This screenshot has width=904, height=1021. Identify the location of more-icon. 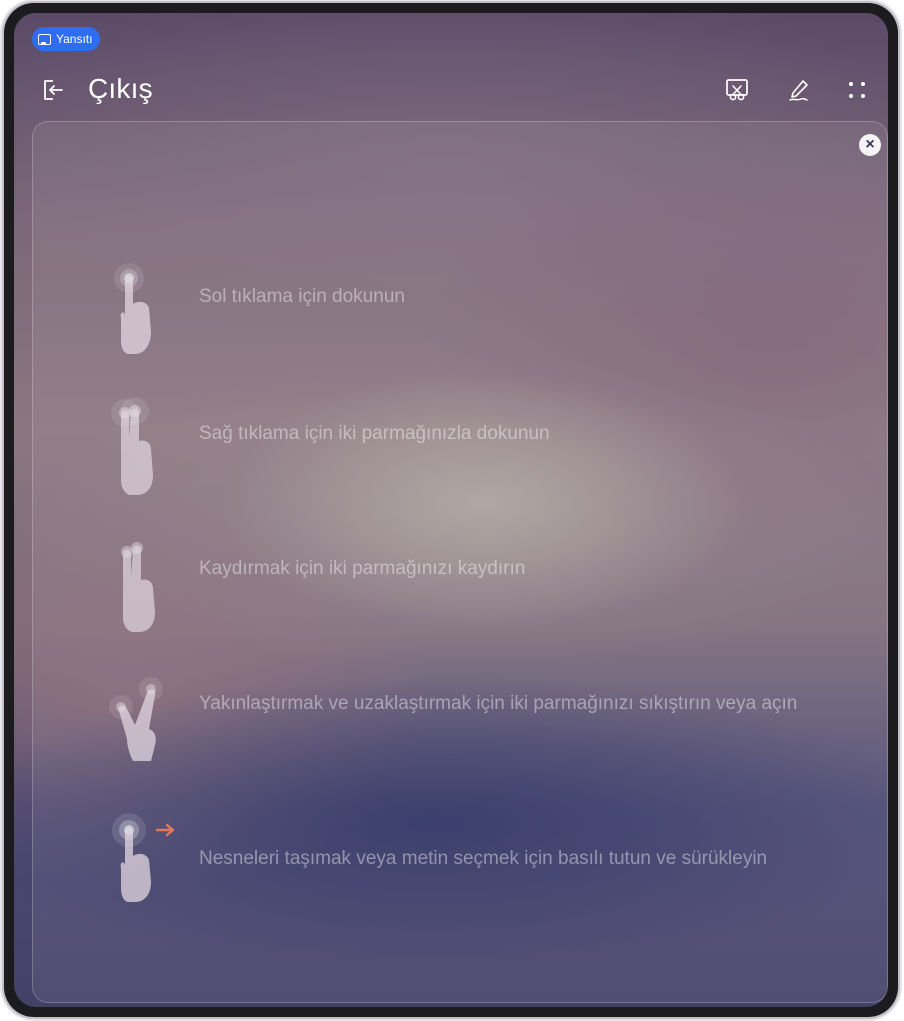
(857, 90).